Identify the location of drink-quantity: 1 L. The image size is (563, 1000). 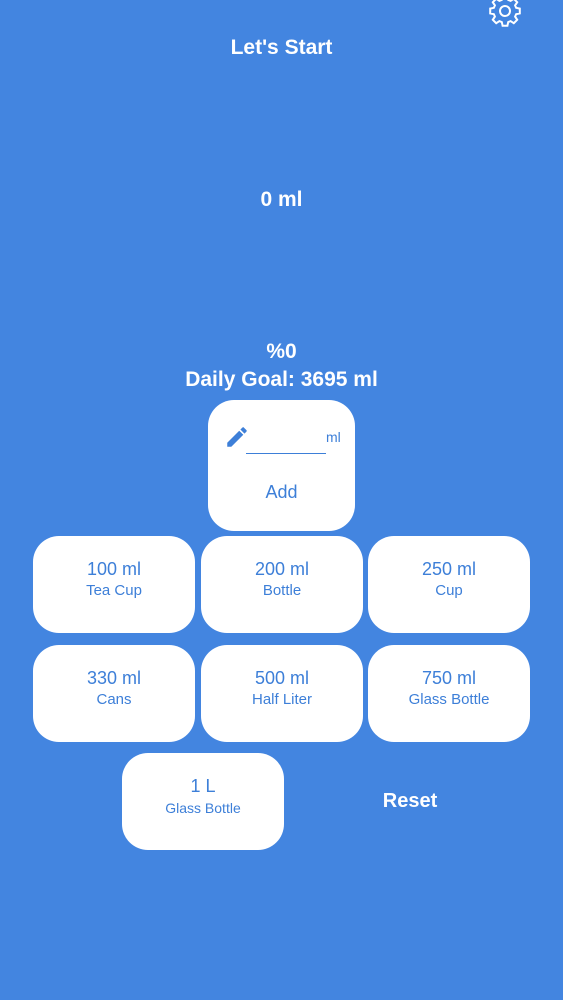
(203, 786).